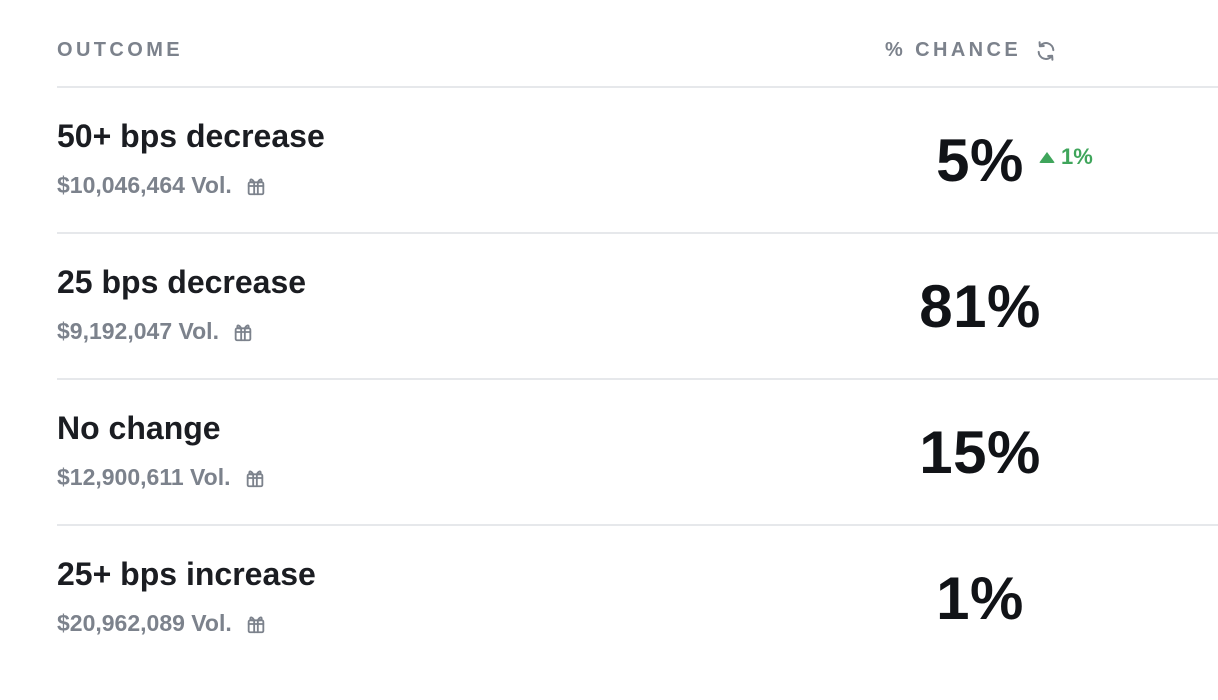 The image size is (1218, 700). Describe the element at coordinates (637, 44) in the screenshot. I see `table-header: OUTCOME % CHANCE` at that location.